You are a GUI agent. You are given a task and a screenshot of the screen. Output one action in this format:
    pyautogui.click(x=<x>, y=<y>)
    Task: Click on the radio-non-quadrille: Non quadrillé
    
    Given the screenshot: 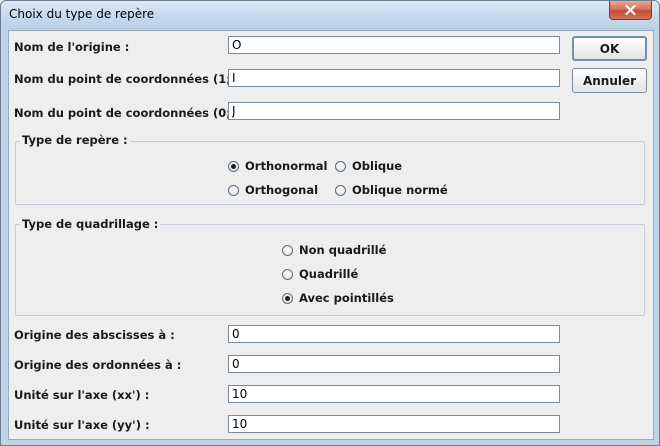 What is the action you would take?
    pyautogui.click(x=334, y=250)
    